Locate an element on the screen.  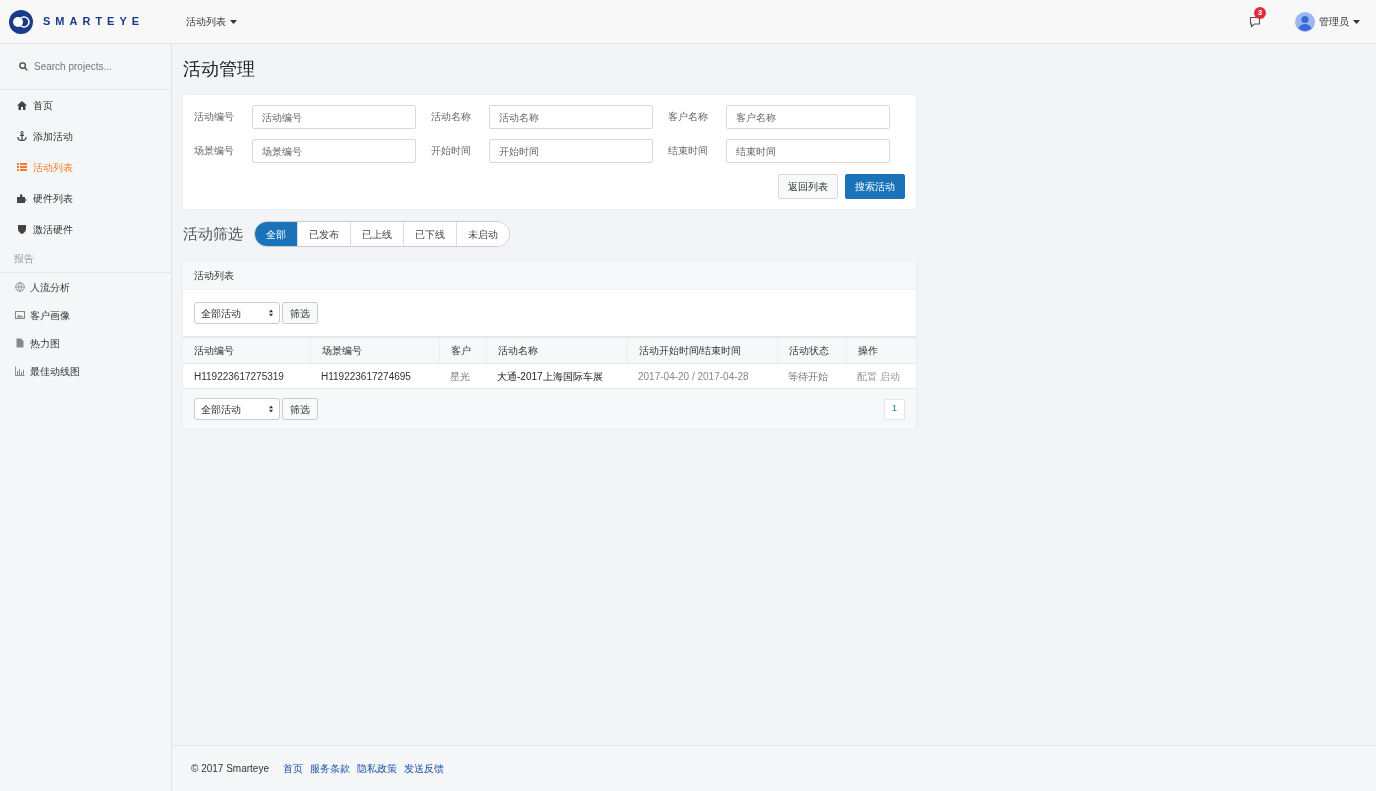
footer-link: 发送反馈 is located at coordinates (423, 768).